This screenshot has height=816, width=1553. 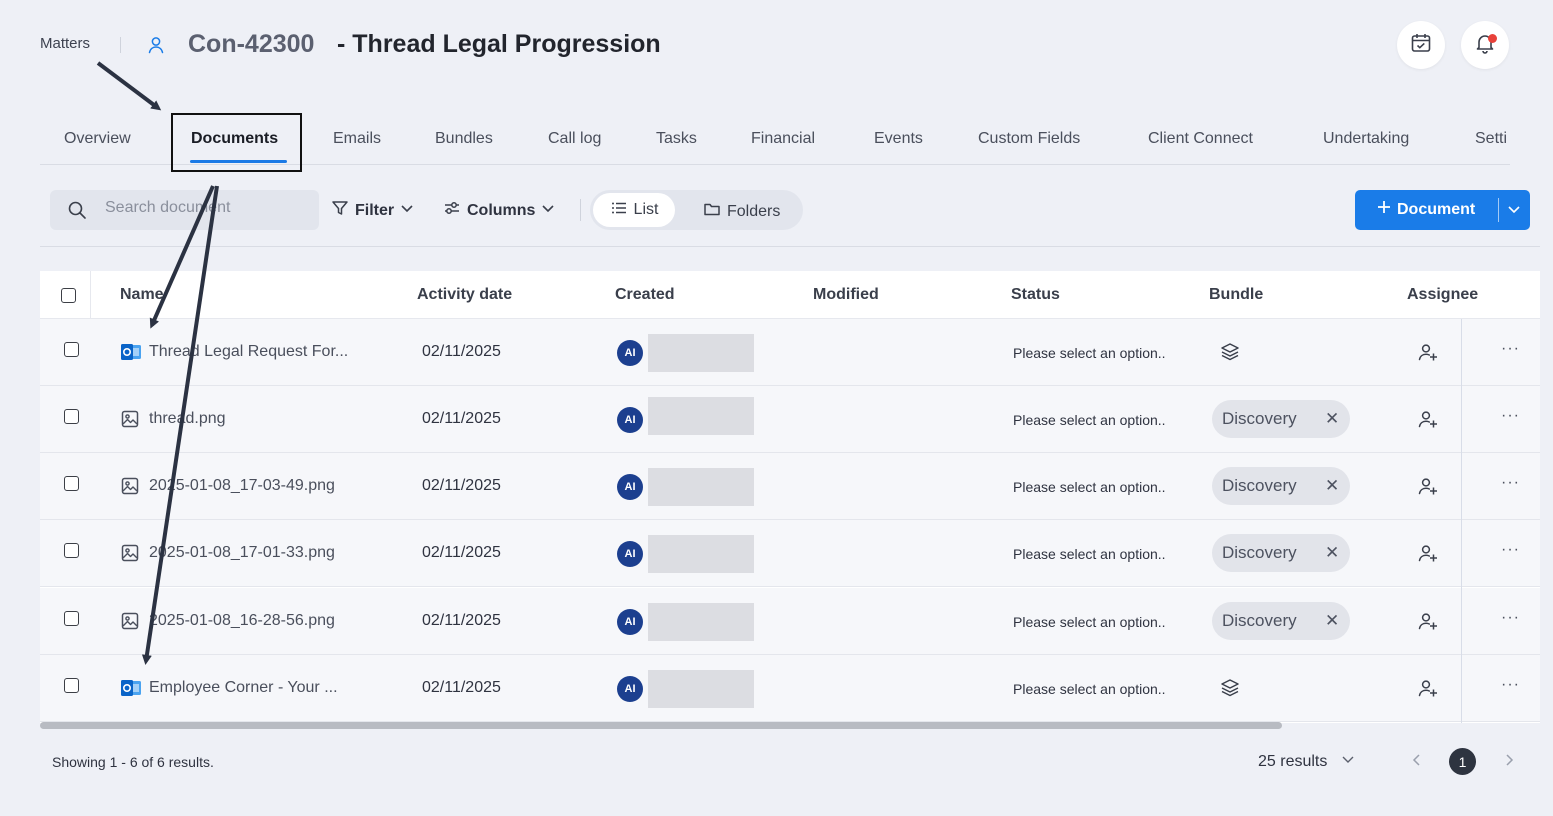 What do you see at coordinates (846, 295) in the screenshot?
I see `column-header-modified: Modified` at bounding box center [846, 295].